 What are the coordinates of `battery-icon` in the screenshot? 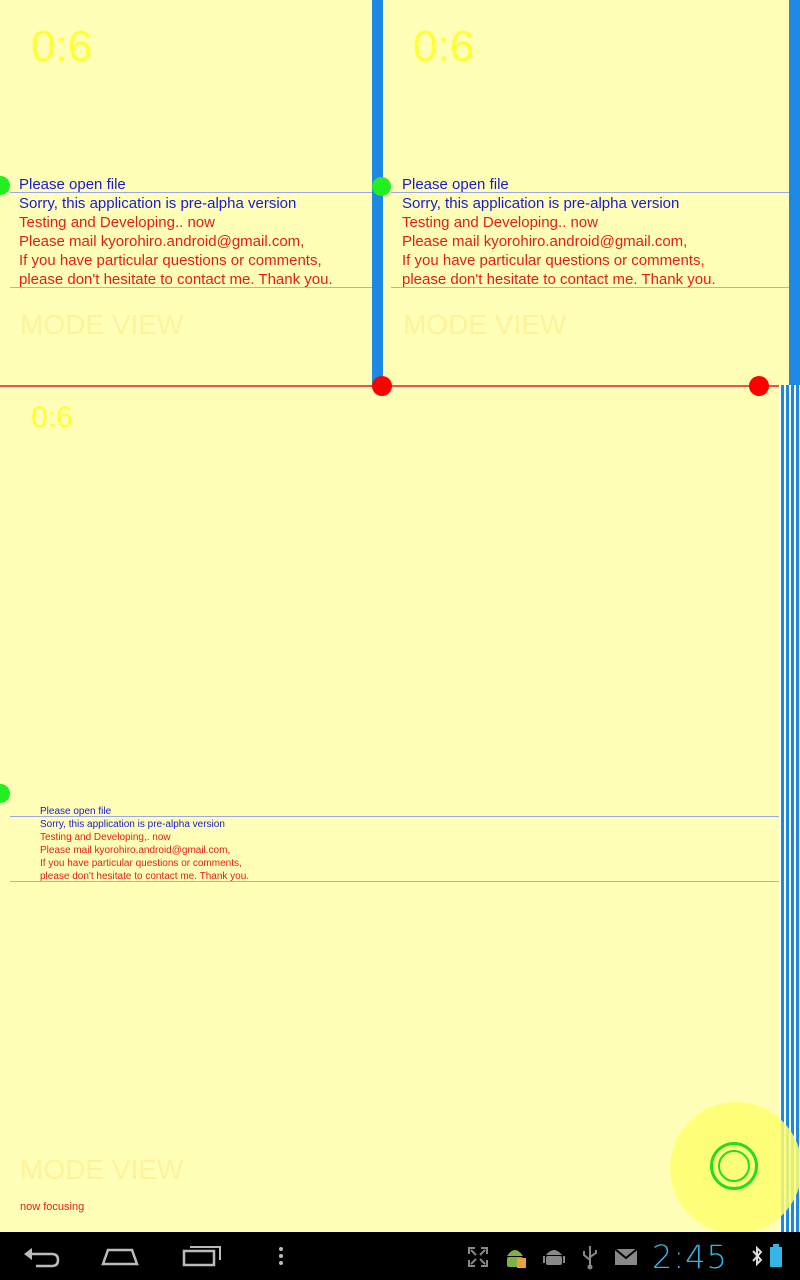 It's located at (776, 1255).